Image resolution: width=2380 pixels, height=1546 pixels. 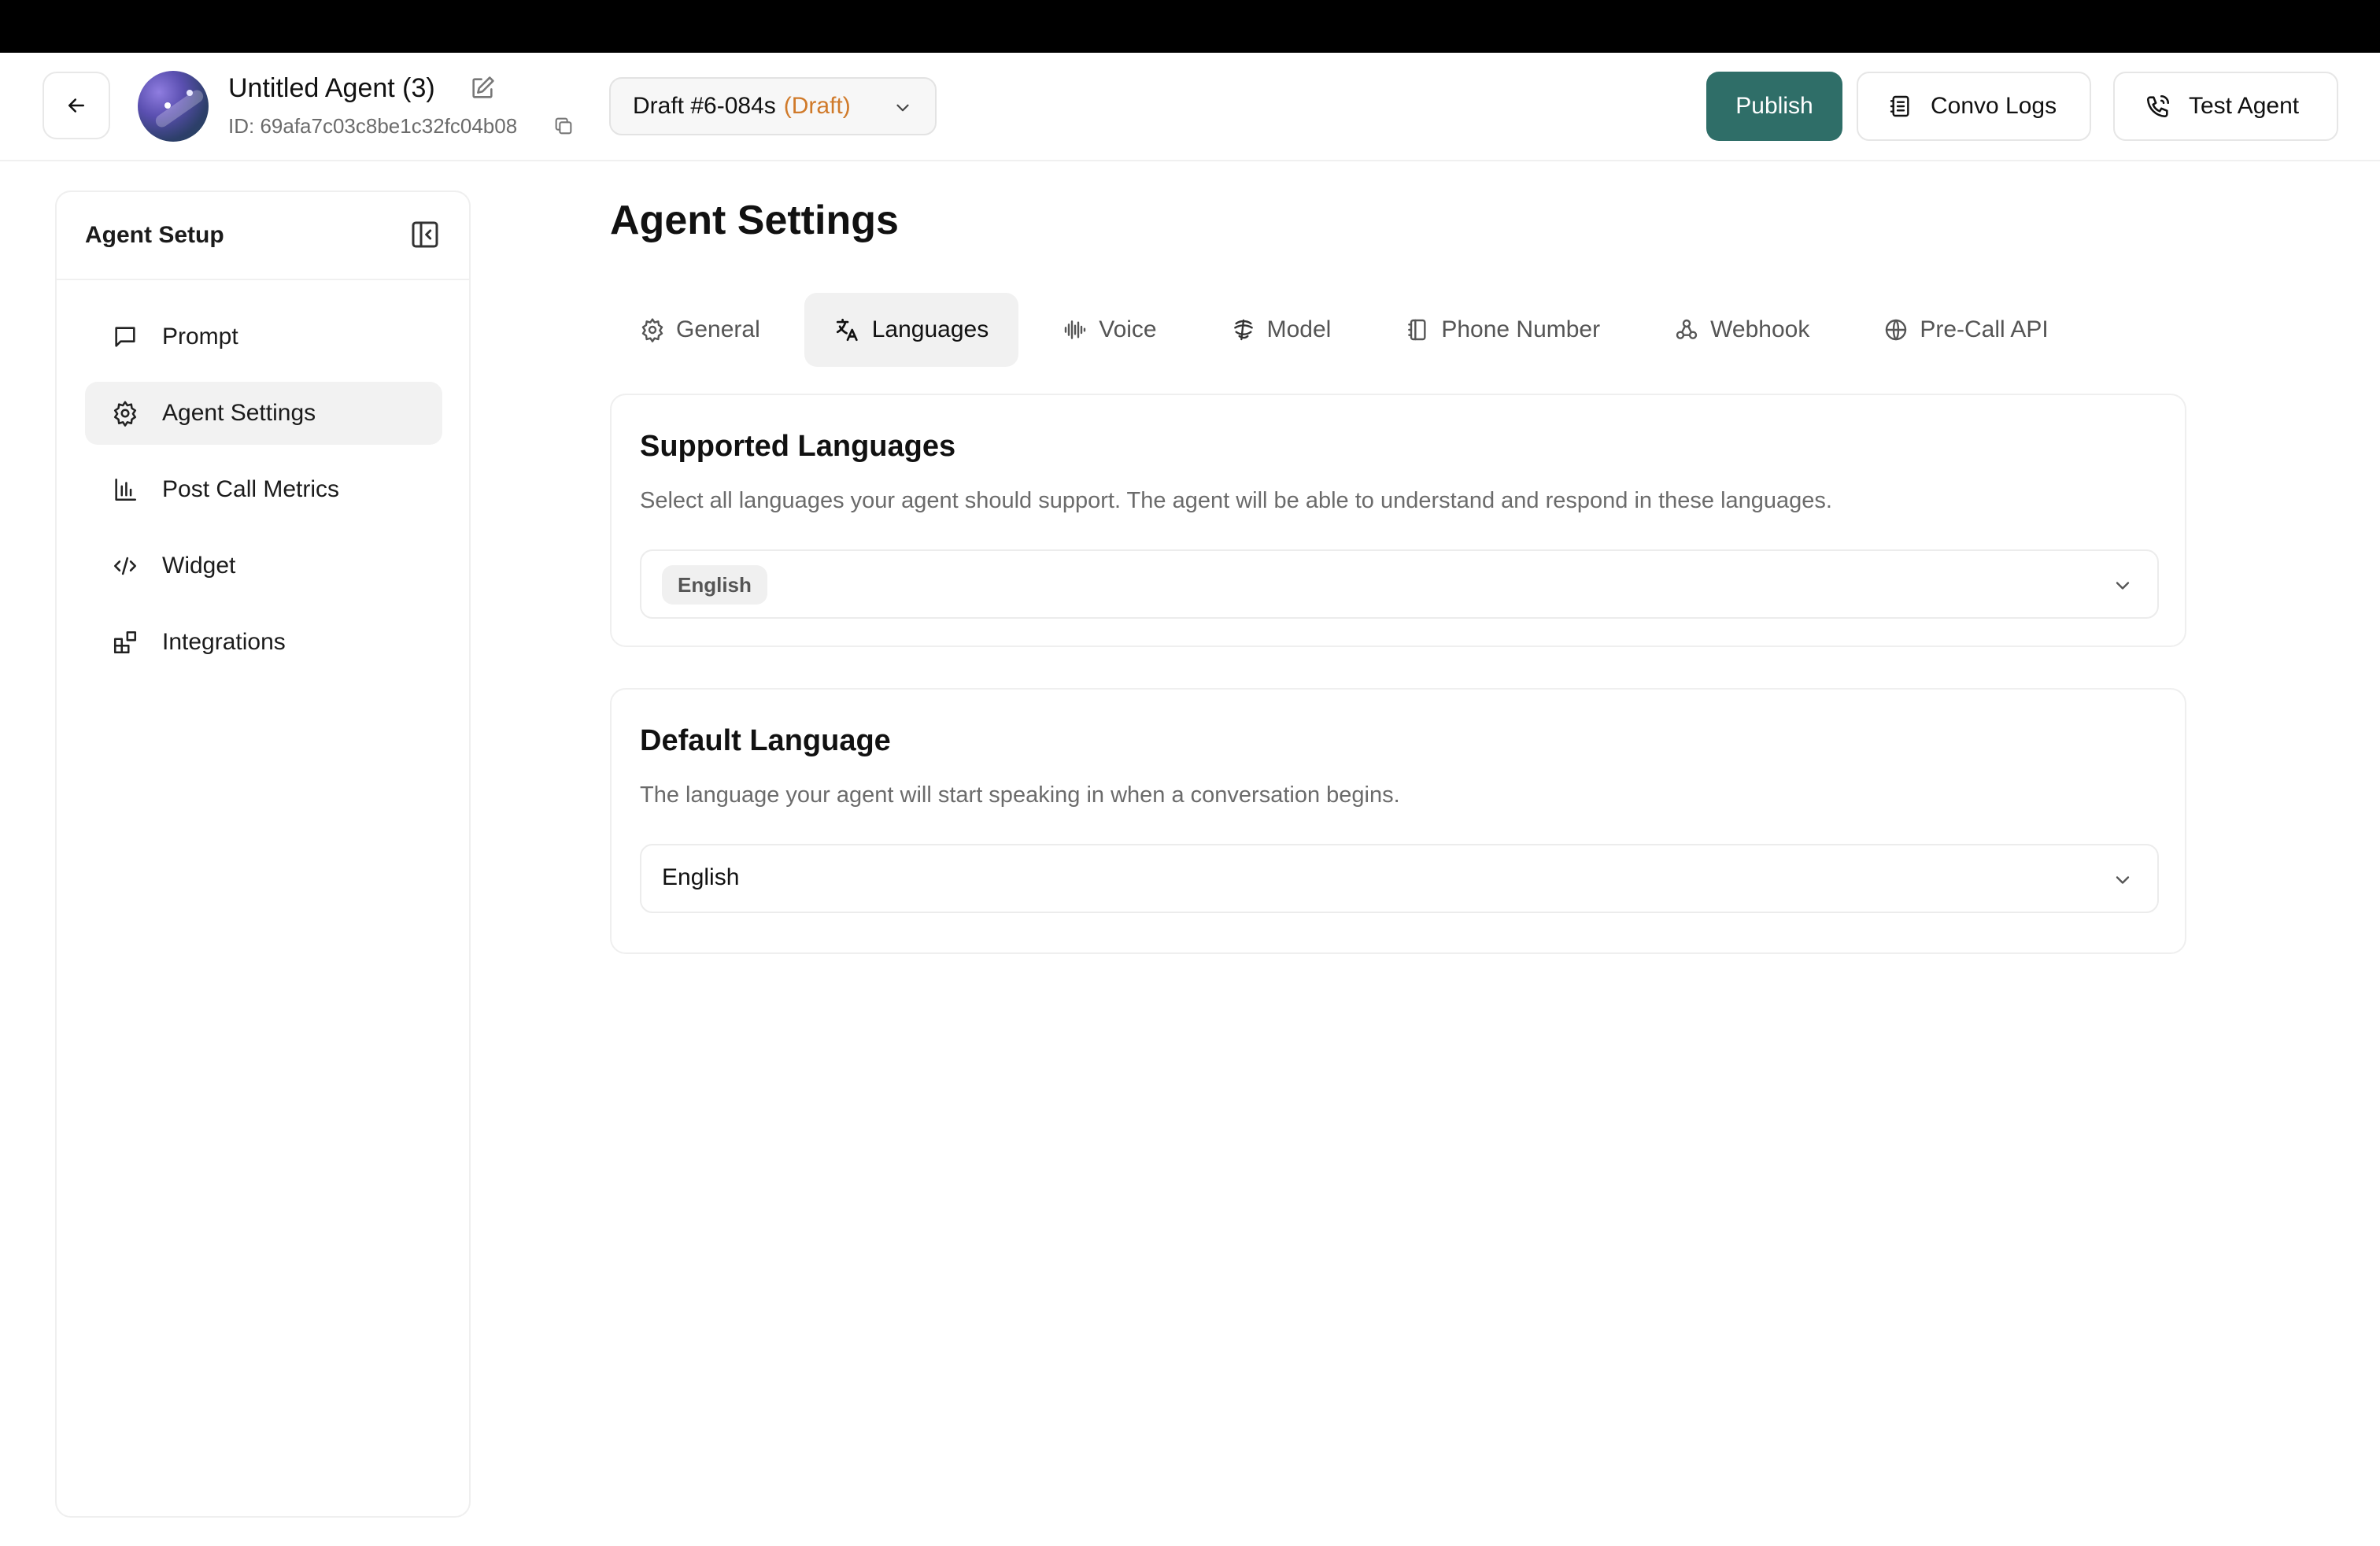 I want to click on sidebar-item-label: Widget, so click(x=199, y=566).